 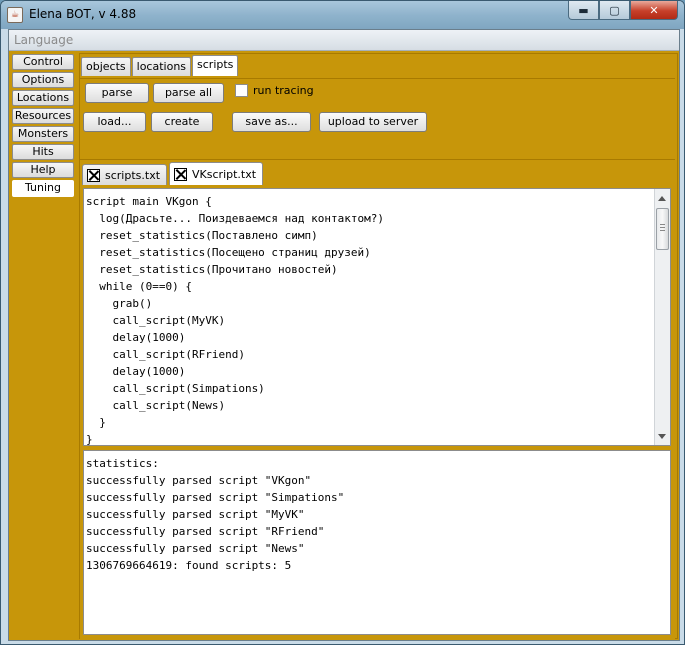 I want to click on close-button: ✕, so click(x=654, y=10).